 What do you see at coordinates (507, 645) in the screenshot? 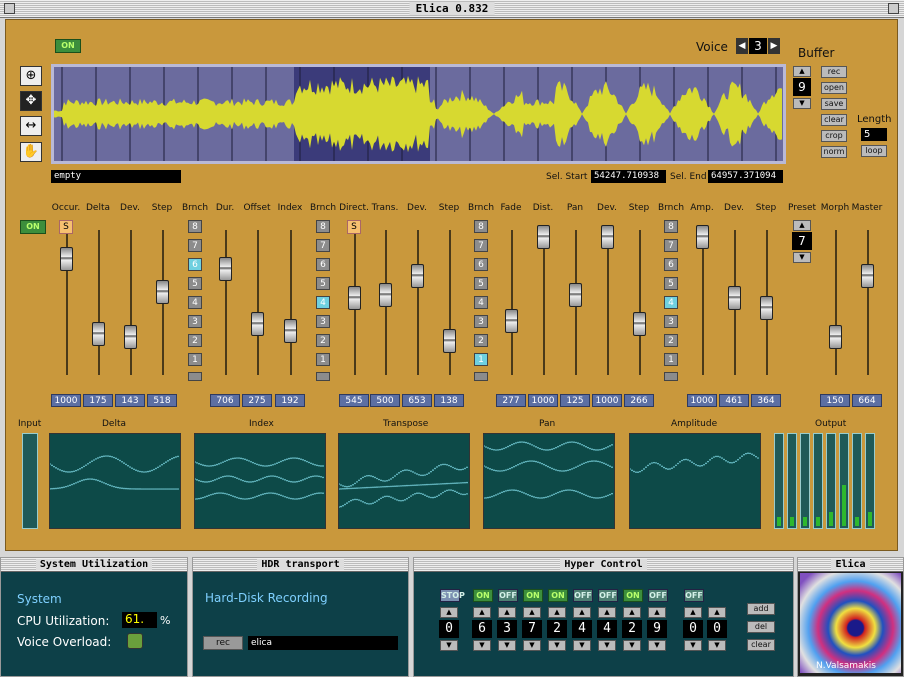
I see `hyper-down-icon-2: ▼` at bounding box center [507, 645].